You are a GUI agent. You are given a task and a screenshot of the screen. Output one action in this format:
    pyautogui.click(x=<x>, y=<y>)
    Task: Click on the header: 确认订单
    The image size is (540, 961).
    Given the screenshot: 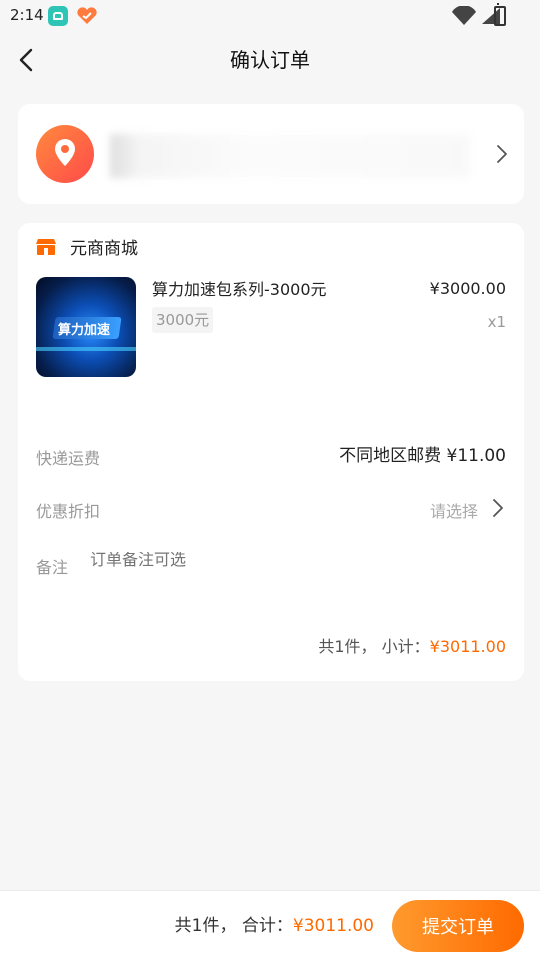 What is the action you would take?
    pyautogui.click(x=270, y=60)
    